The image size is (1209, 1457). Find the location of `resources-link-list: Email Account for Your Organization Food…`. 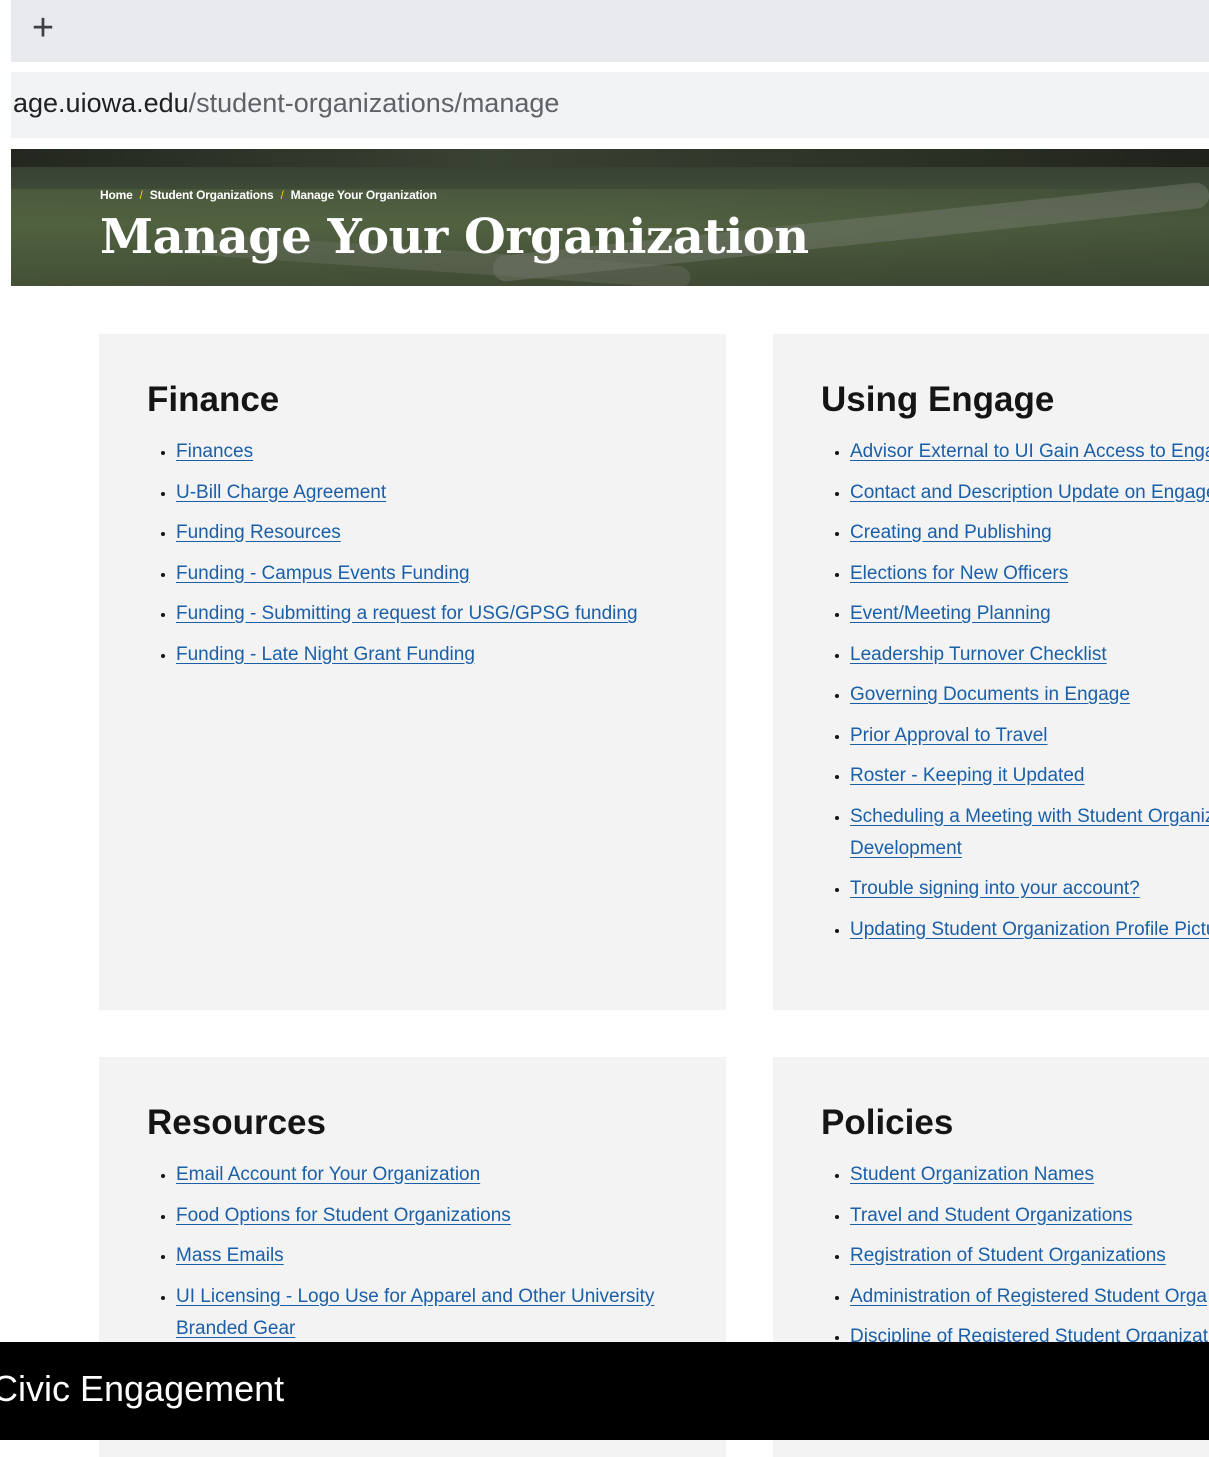

resources-link-list: Email Account for Your Organization Food… is located at coordinates (401, 1256).